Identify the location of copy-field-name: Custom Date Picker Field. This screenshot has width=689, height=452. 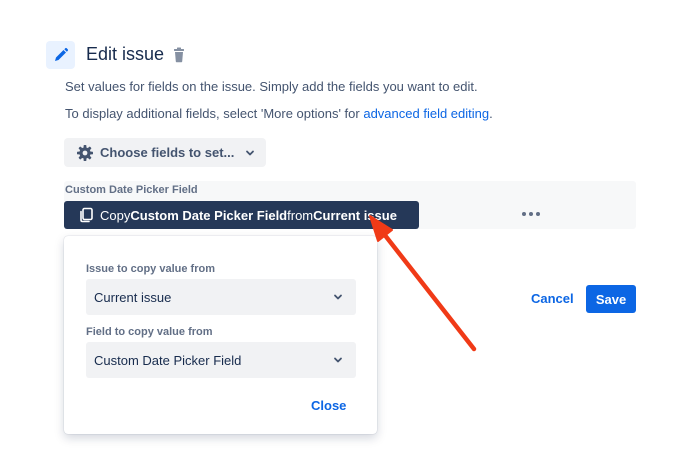
(209, 215).